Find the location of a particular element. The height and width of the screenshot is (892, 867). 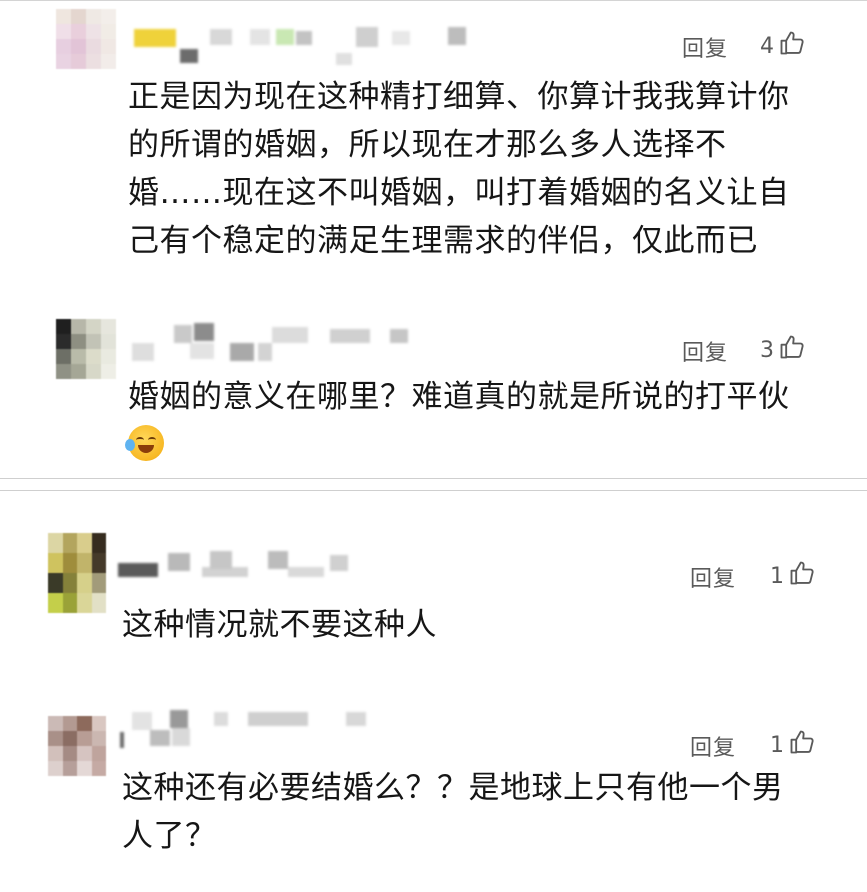

like-count: 4 is located at coordinates (767, 46).